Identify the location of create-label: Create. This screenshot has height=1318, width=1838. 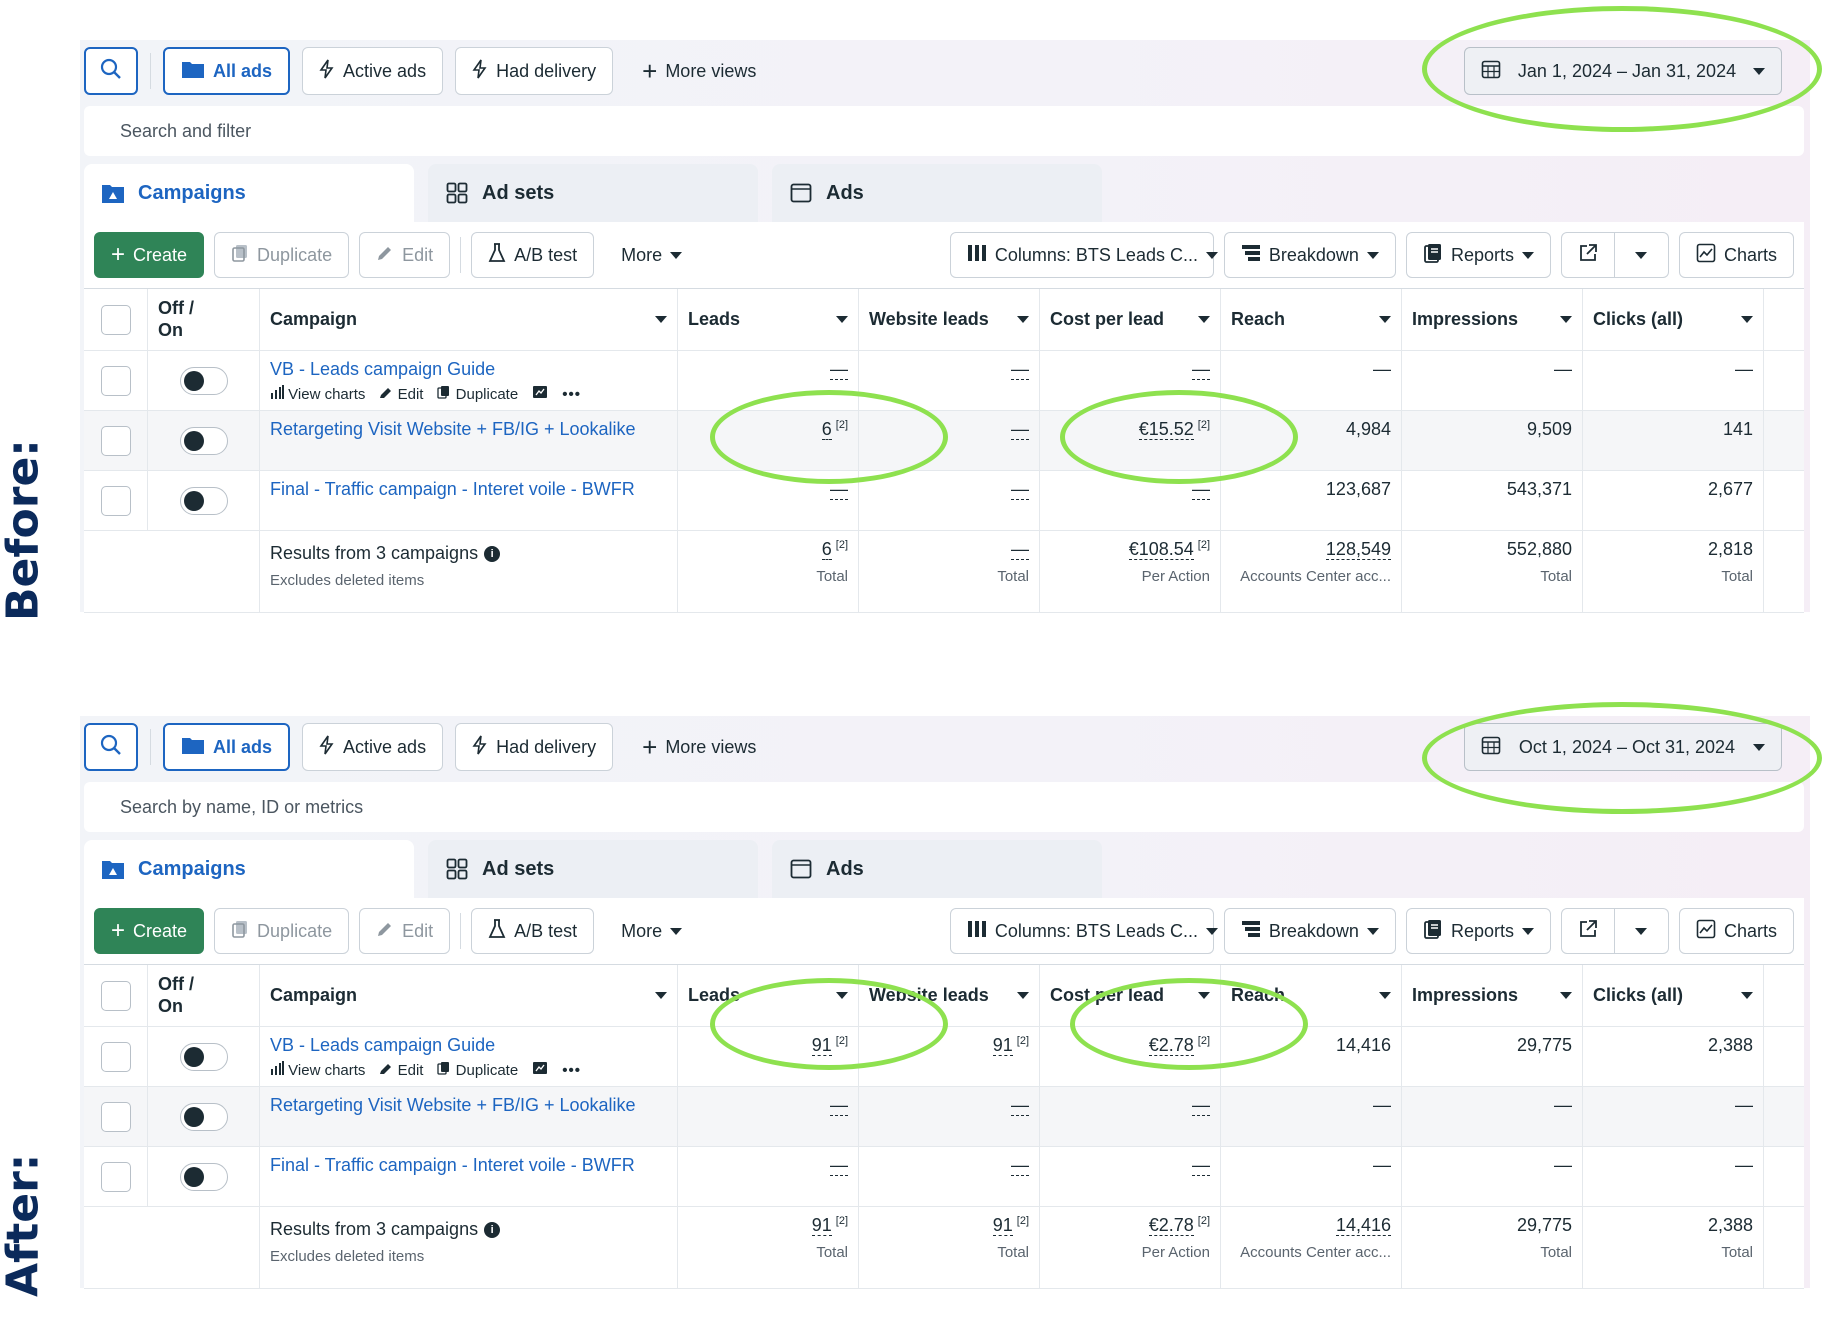
(160, 930).